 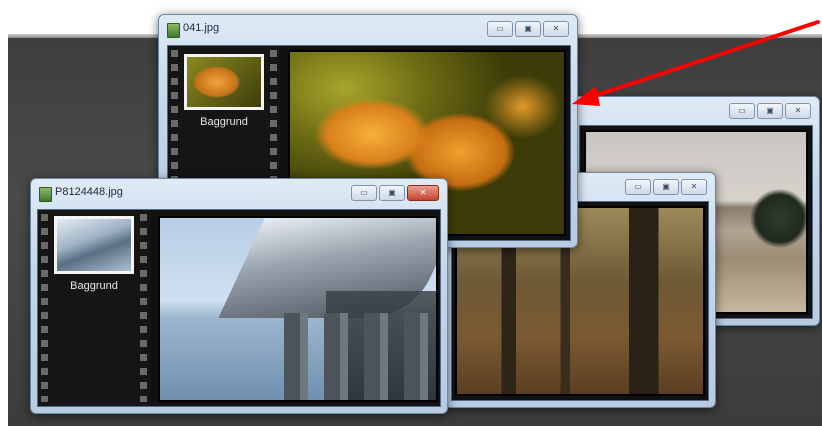 I want to click on annotation-arrow, so click(x=696, y=63).